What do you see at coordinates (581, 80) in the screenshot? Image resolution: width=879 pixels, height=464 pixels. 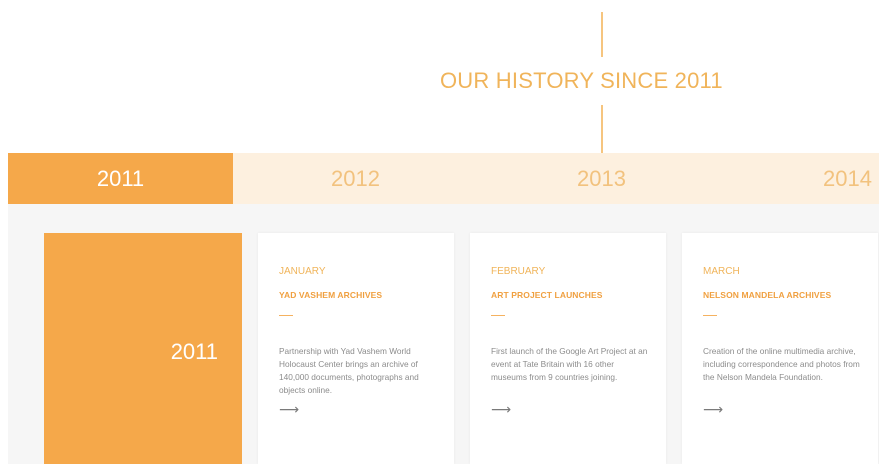 I see `page-title: OUR HISTORY SINCE 2011` at bounding box center [581, 80].